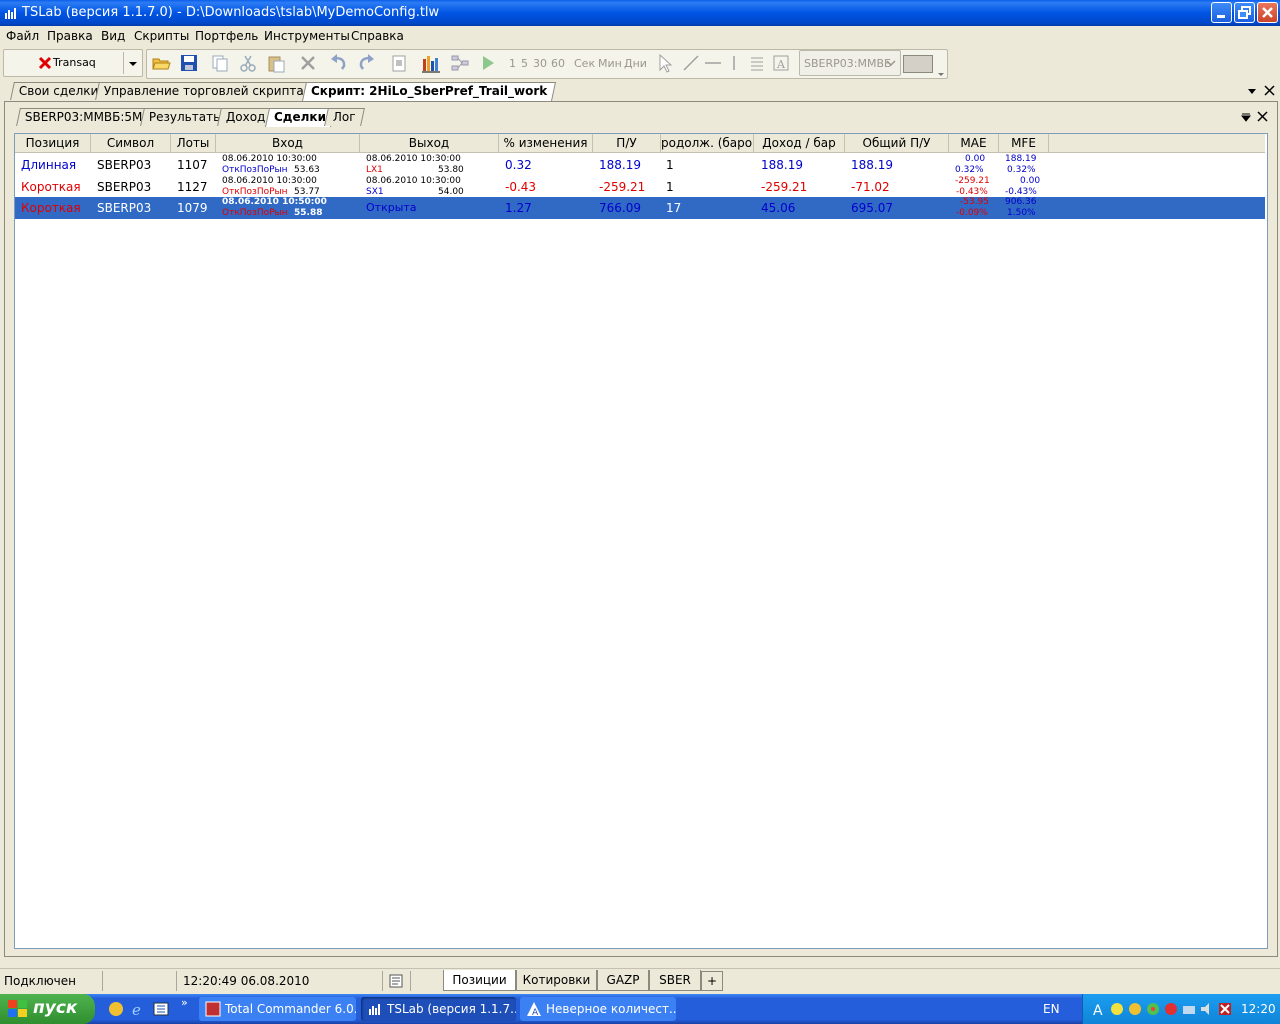  Describe the element at coordinates (307, 170) in the screenshot. I see `entry-price: 53.63` at that location.